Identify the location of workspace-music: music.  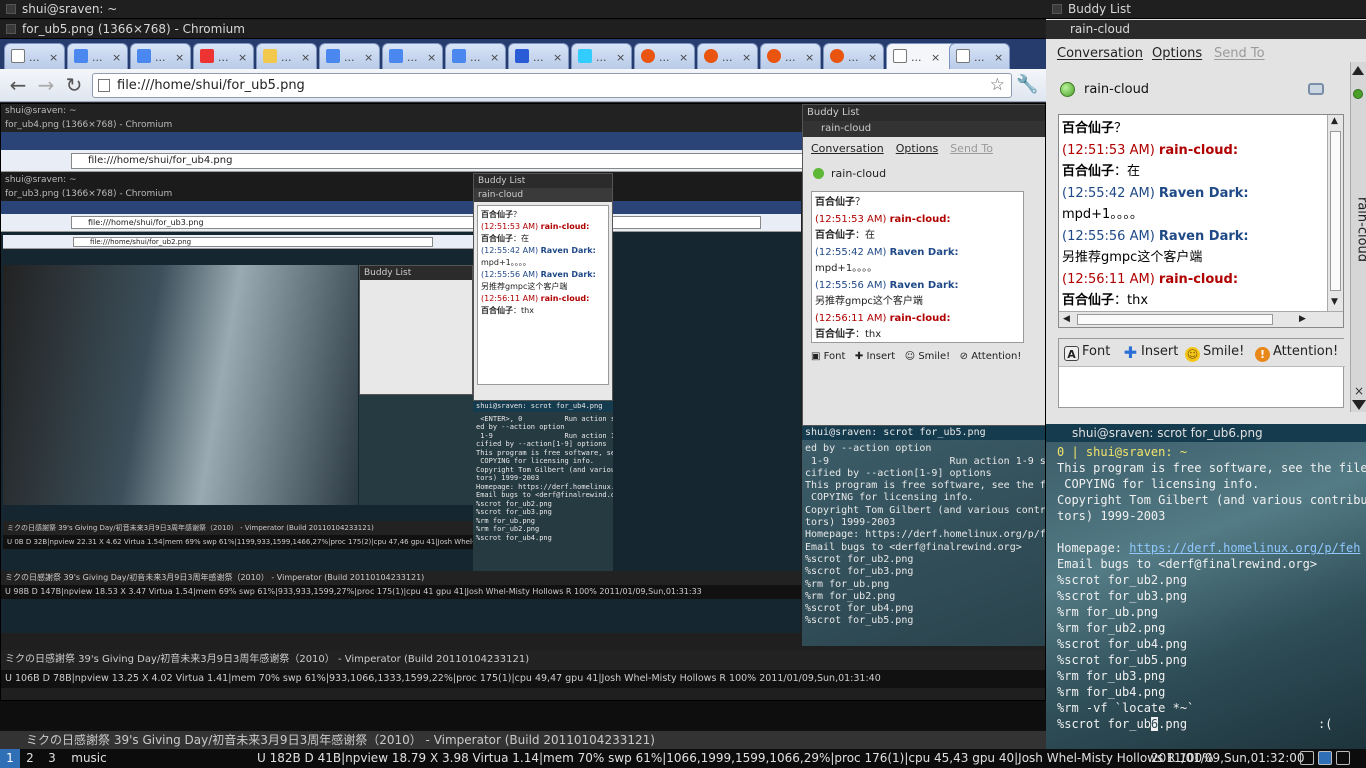
(89, 758).